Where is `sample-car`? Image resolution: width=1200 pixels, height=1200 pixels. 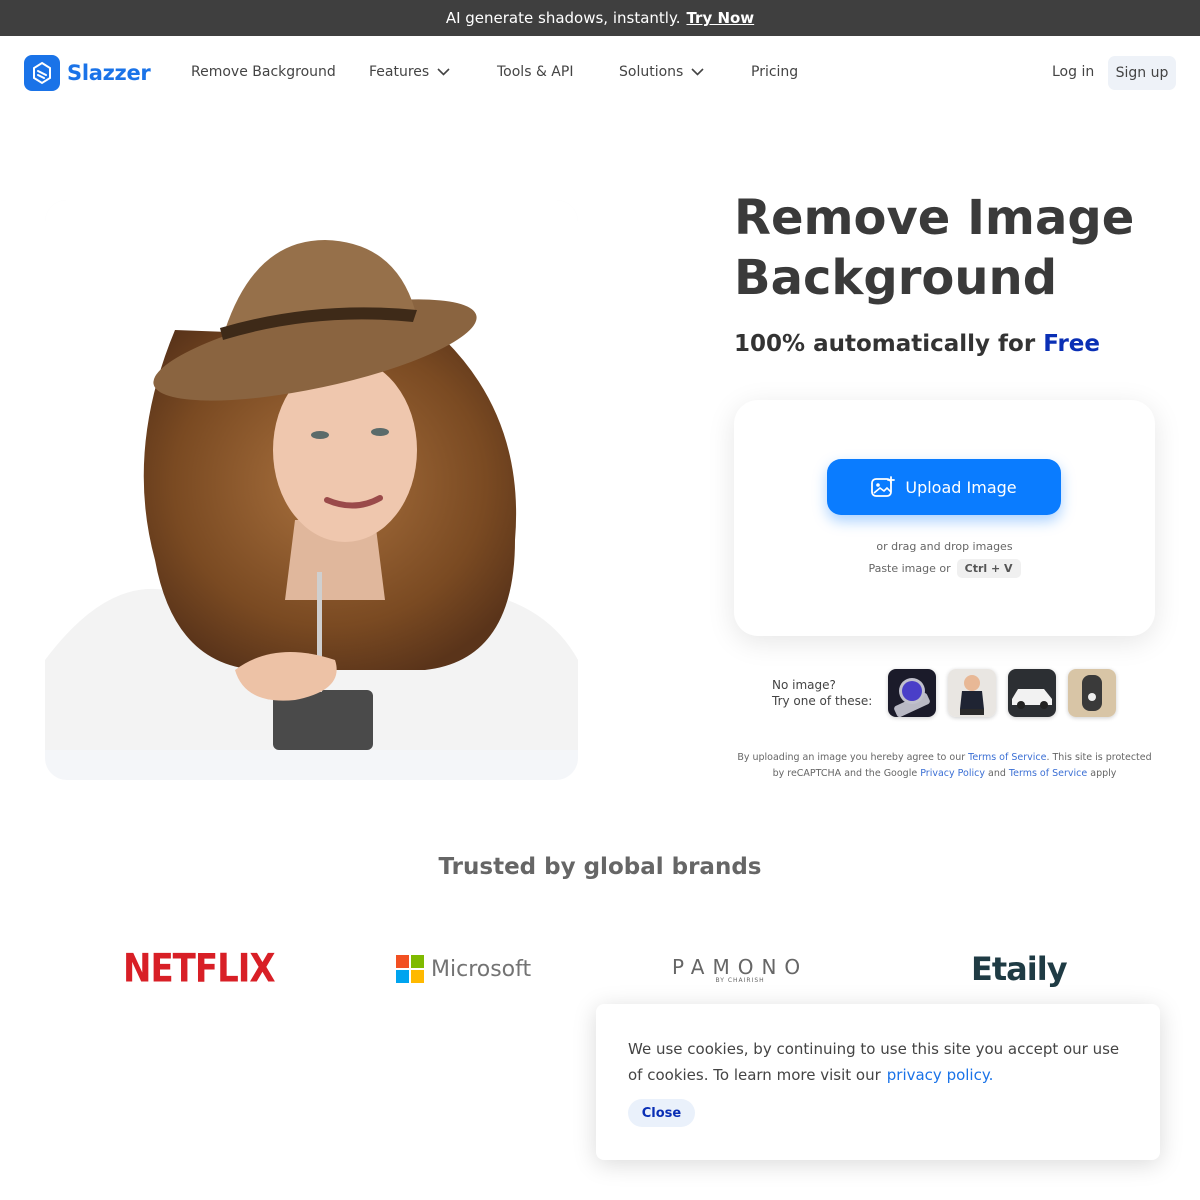
sample-car is located at coordinates (1032, 693).